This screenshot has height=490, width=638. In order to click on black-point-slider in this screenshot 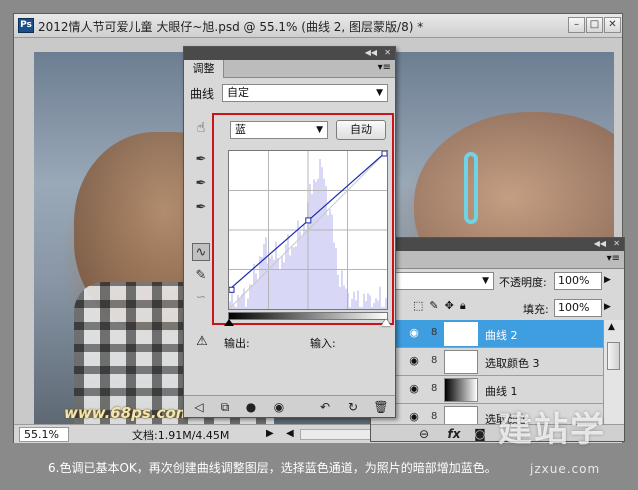, I will do `click(229, 322)`.